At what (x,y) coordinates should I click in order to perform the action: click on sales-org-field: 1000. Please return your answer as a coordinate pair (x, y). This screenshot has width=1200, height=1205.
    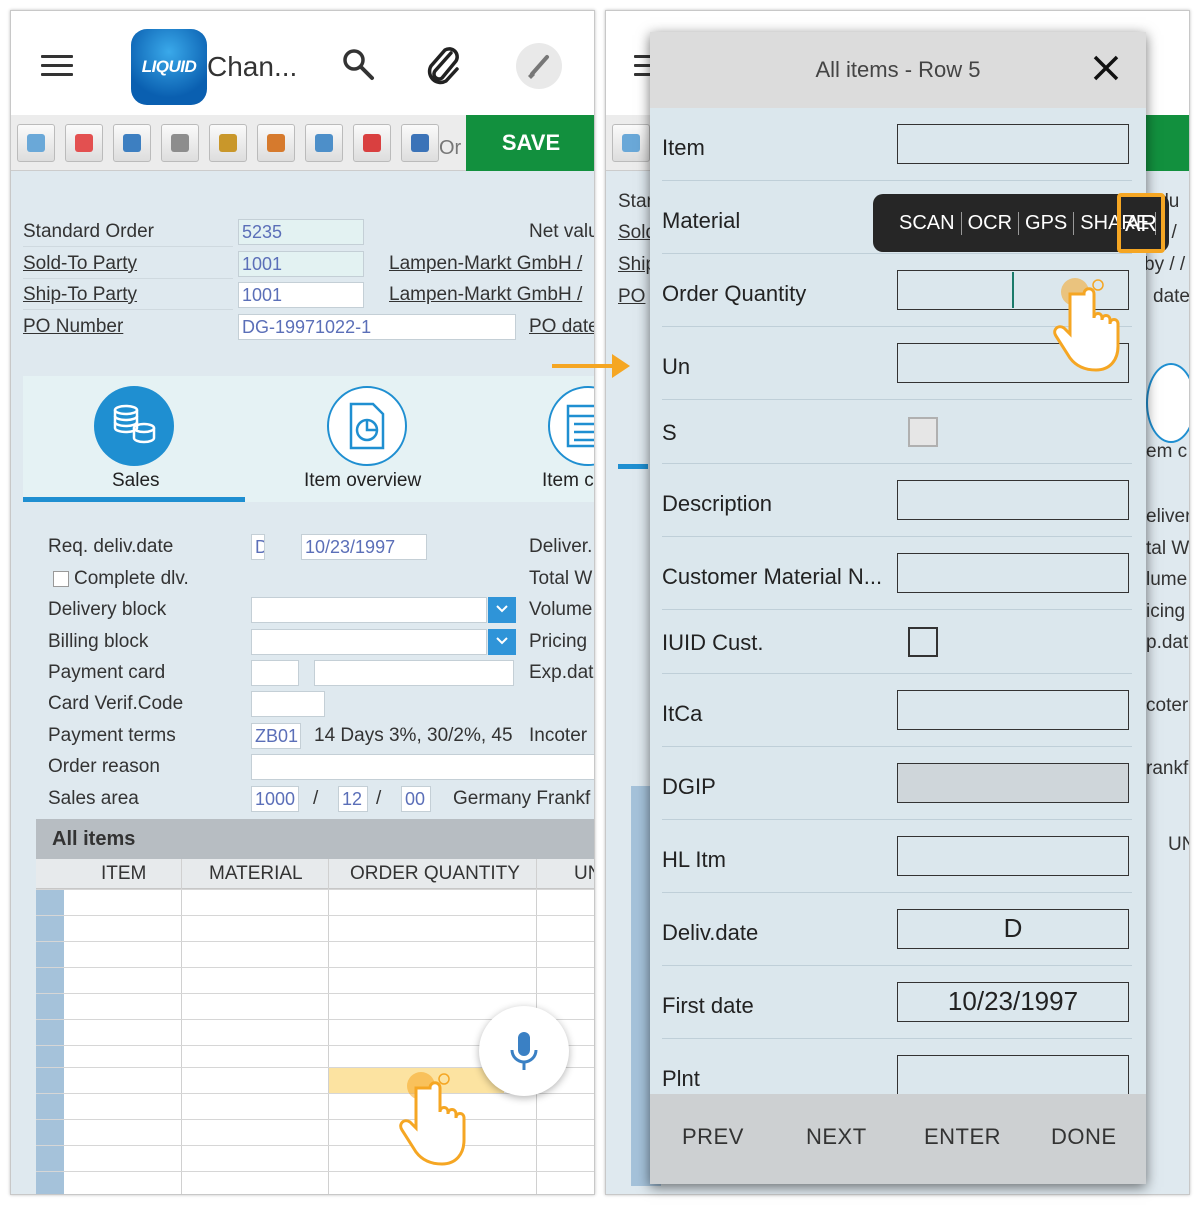
    Looking at the image, I should click on (275, 799).